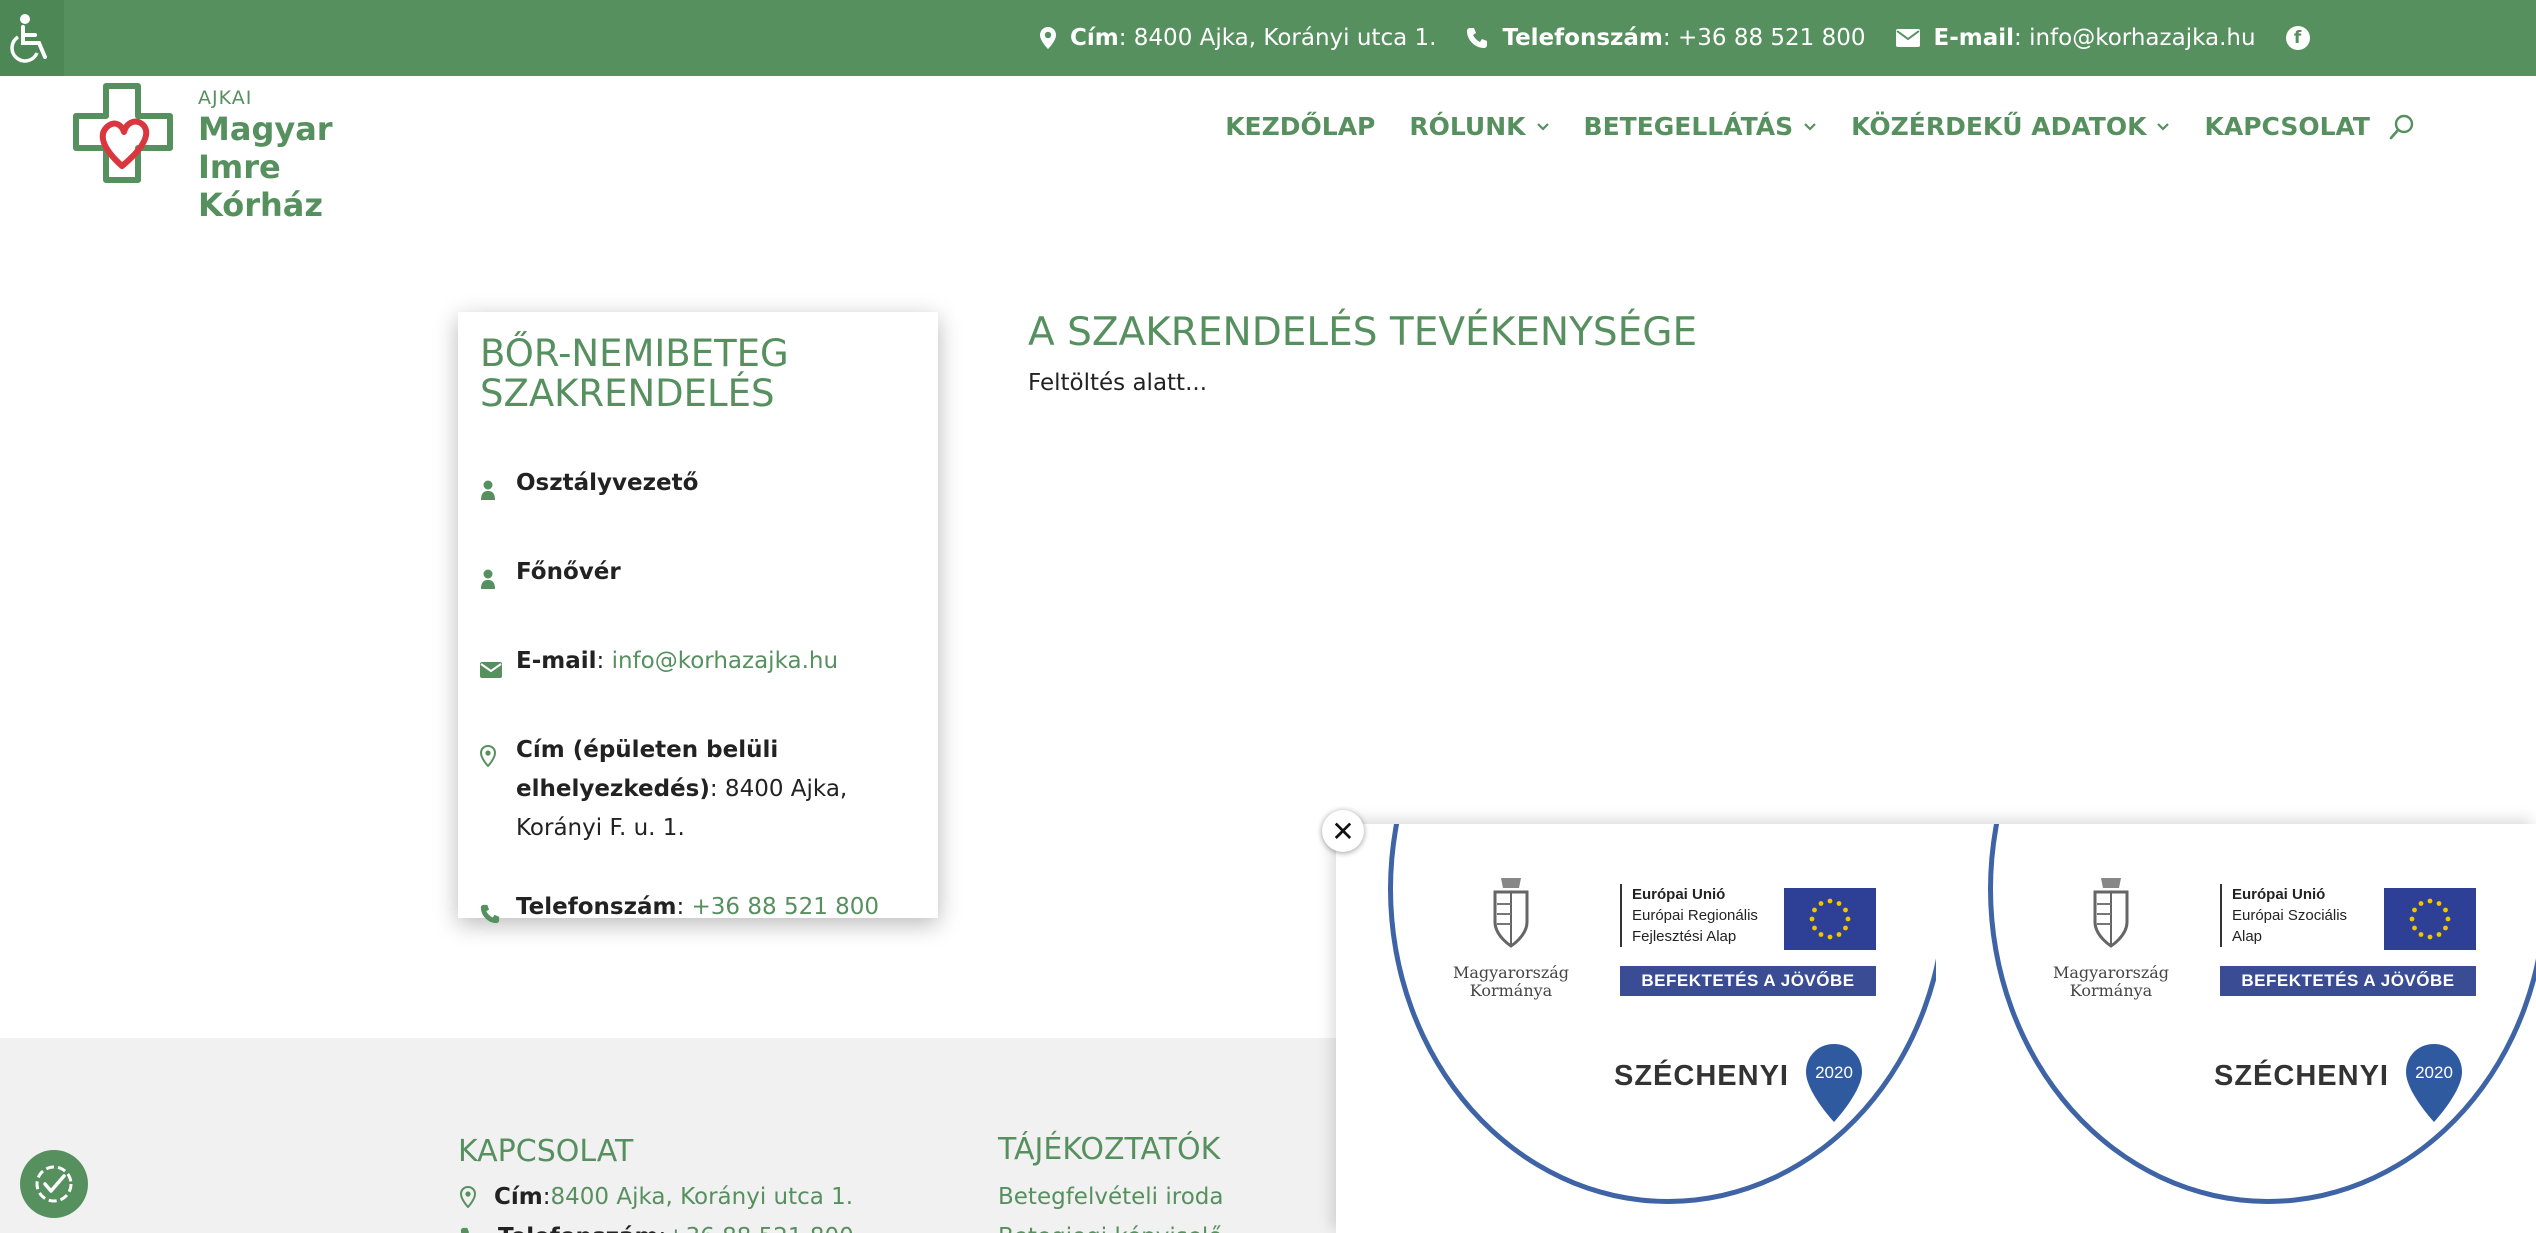  What do you see at coordinates (1238, 38) in the screenshot?
I see `topbar-address: Cím: 8400 Ajka, Korányi utca 1.` at bounding box center [1238, 38].